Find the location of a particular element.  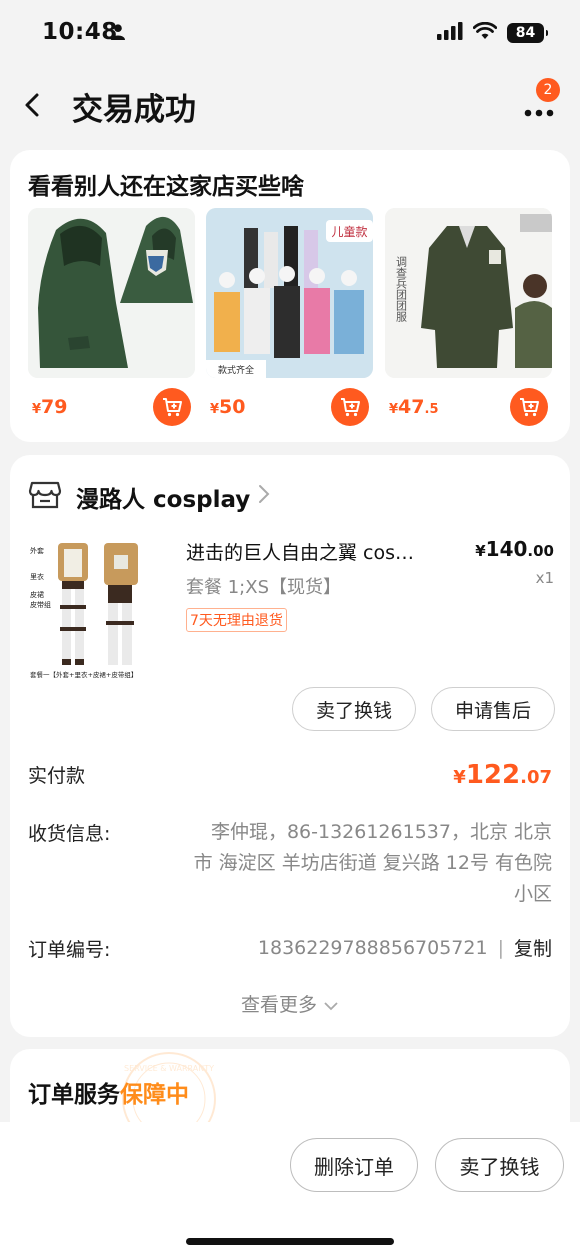

product-image-cloak is located at coordinates (111, 293).